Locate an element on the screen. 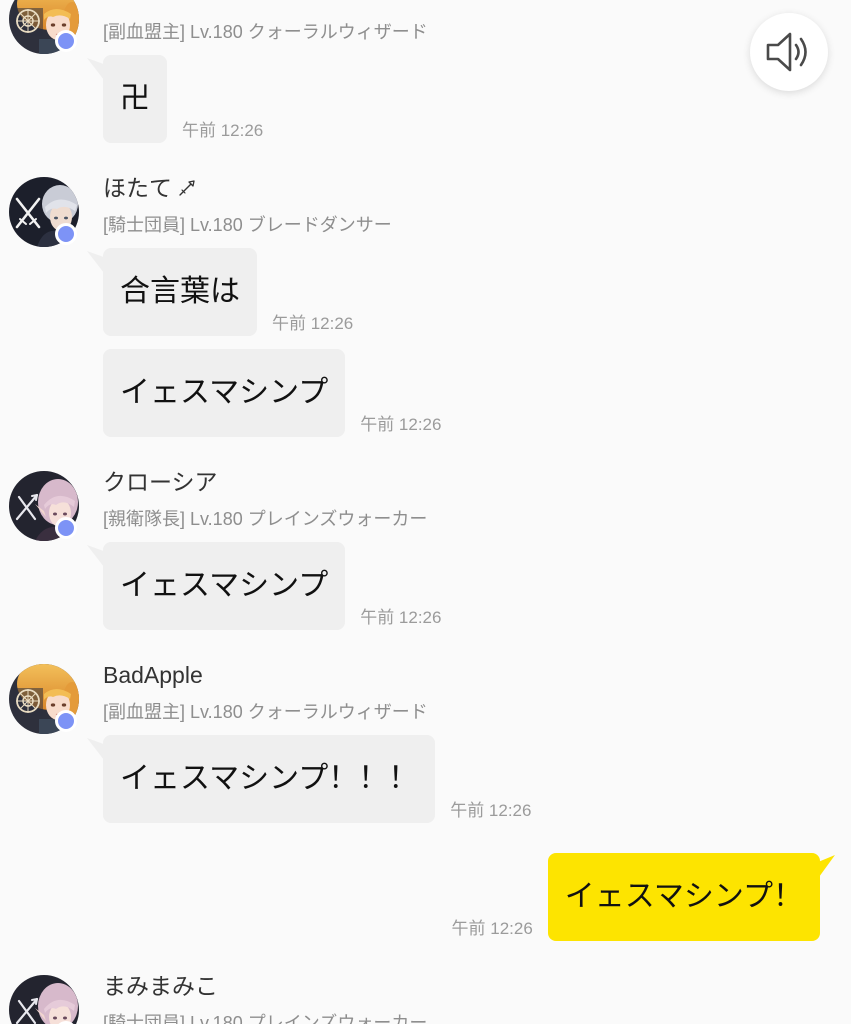 This screenshot has height=1024, width=851. sound-toggle-button is located at coordinates (789, 52).